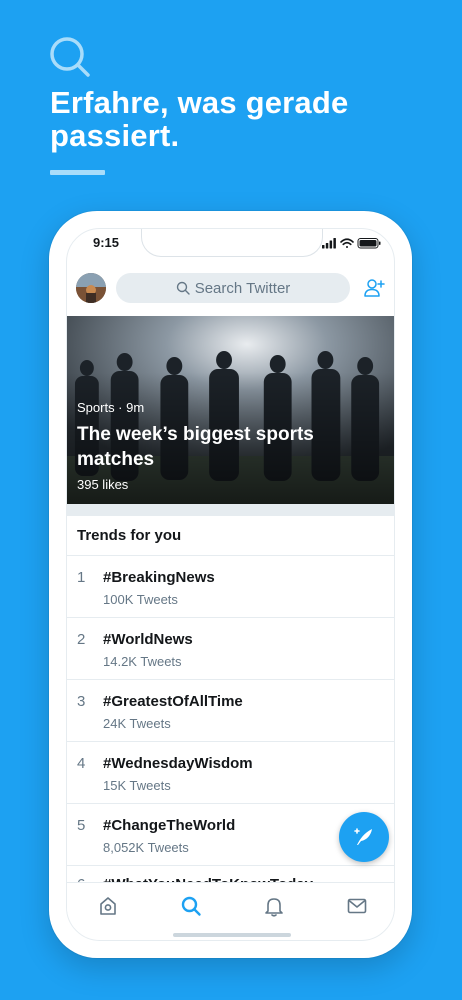  What do you see at coordinates (108, 906) in the screenshot?
I see `home-icon` at bounding box center [108, 906].